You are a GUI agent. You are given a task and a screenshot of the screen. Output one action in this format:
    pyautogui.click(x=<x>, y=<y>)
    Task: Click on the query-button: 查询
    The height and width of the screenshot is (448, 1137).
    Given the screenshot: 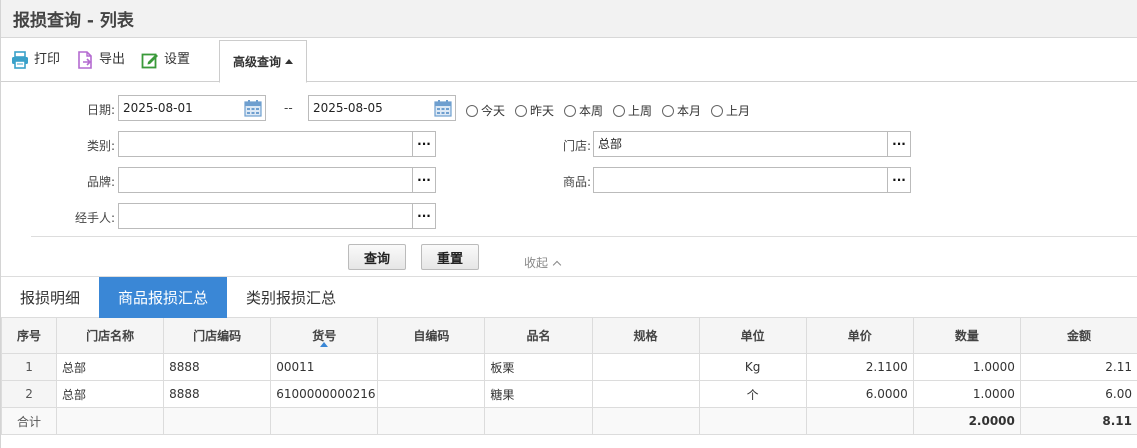 What is the action you would take?
    pyautogui.click(x=377, y=257)
    